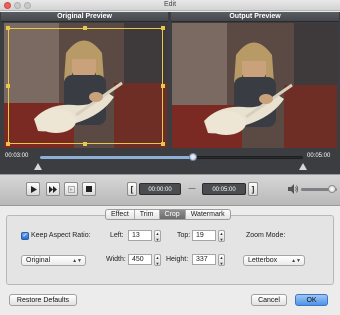  Describe the element at coordinates (303, 166) in the screenshot. I see `trim-end-marker` at that location.